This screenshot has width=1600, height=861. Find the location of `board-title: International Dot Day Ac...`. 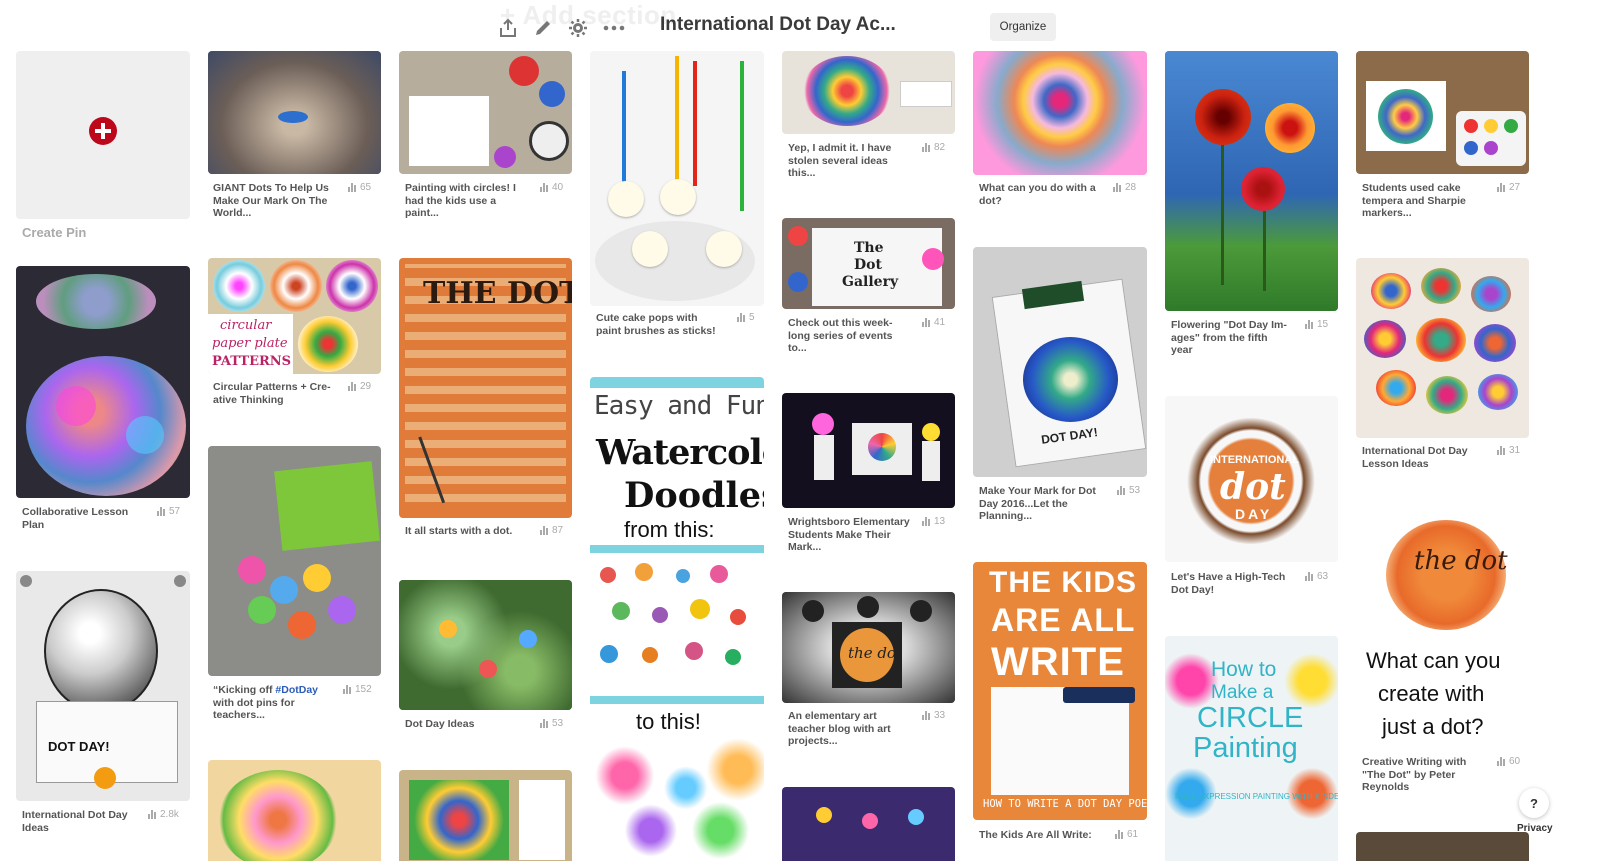

board-title: International Dot Day Ac... is located at coordinates (778, 24).